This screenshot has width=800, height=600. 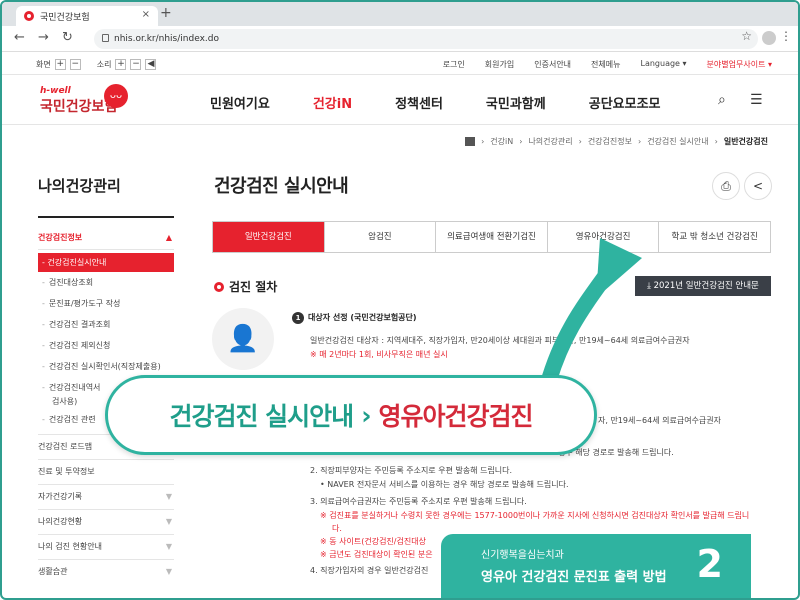 What do you see at coordinates (261, 416) in the screenshot?
I see `banner-path-part1: 건강검진 실시안내` at bounding box center [261, 416].